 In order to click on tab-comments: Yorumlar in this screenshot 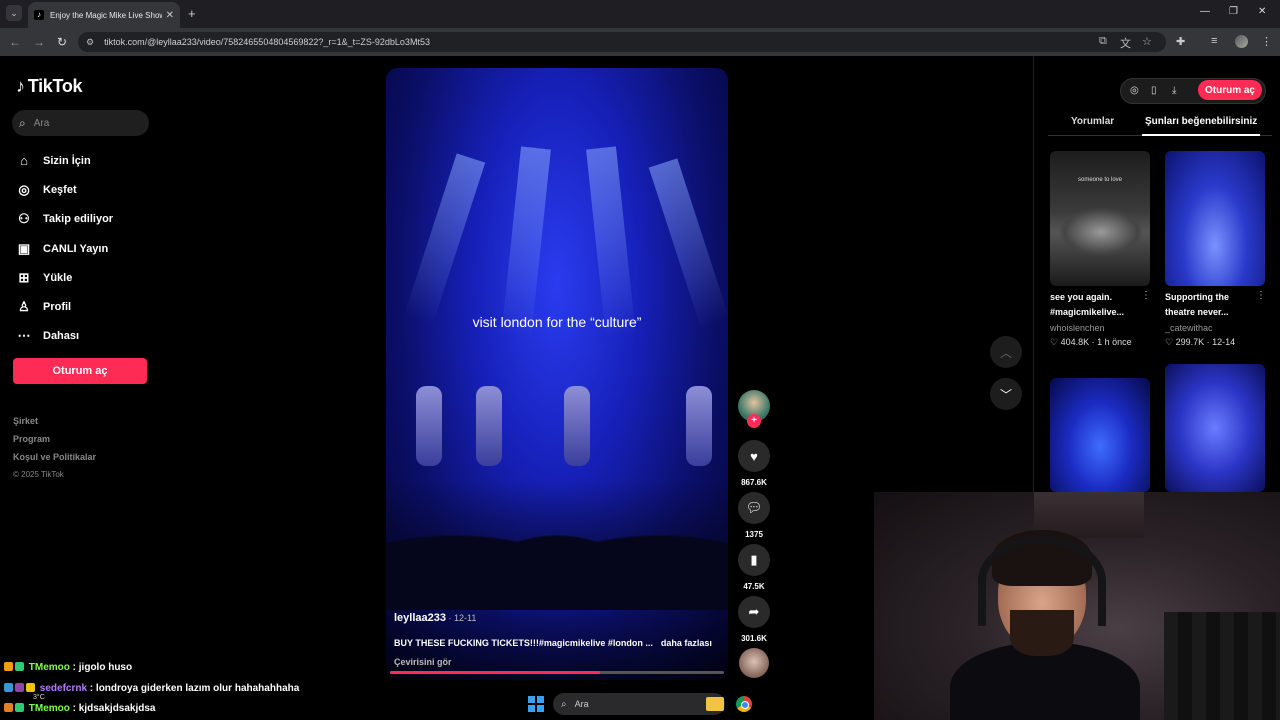, I will do `click(1092, 121)`.